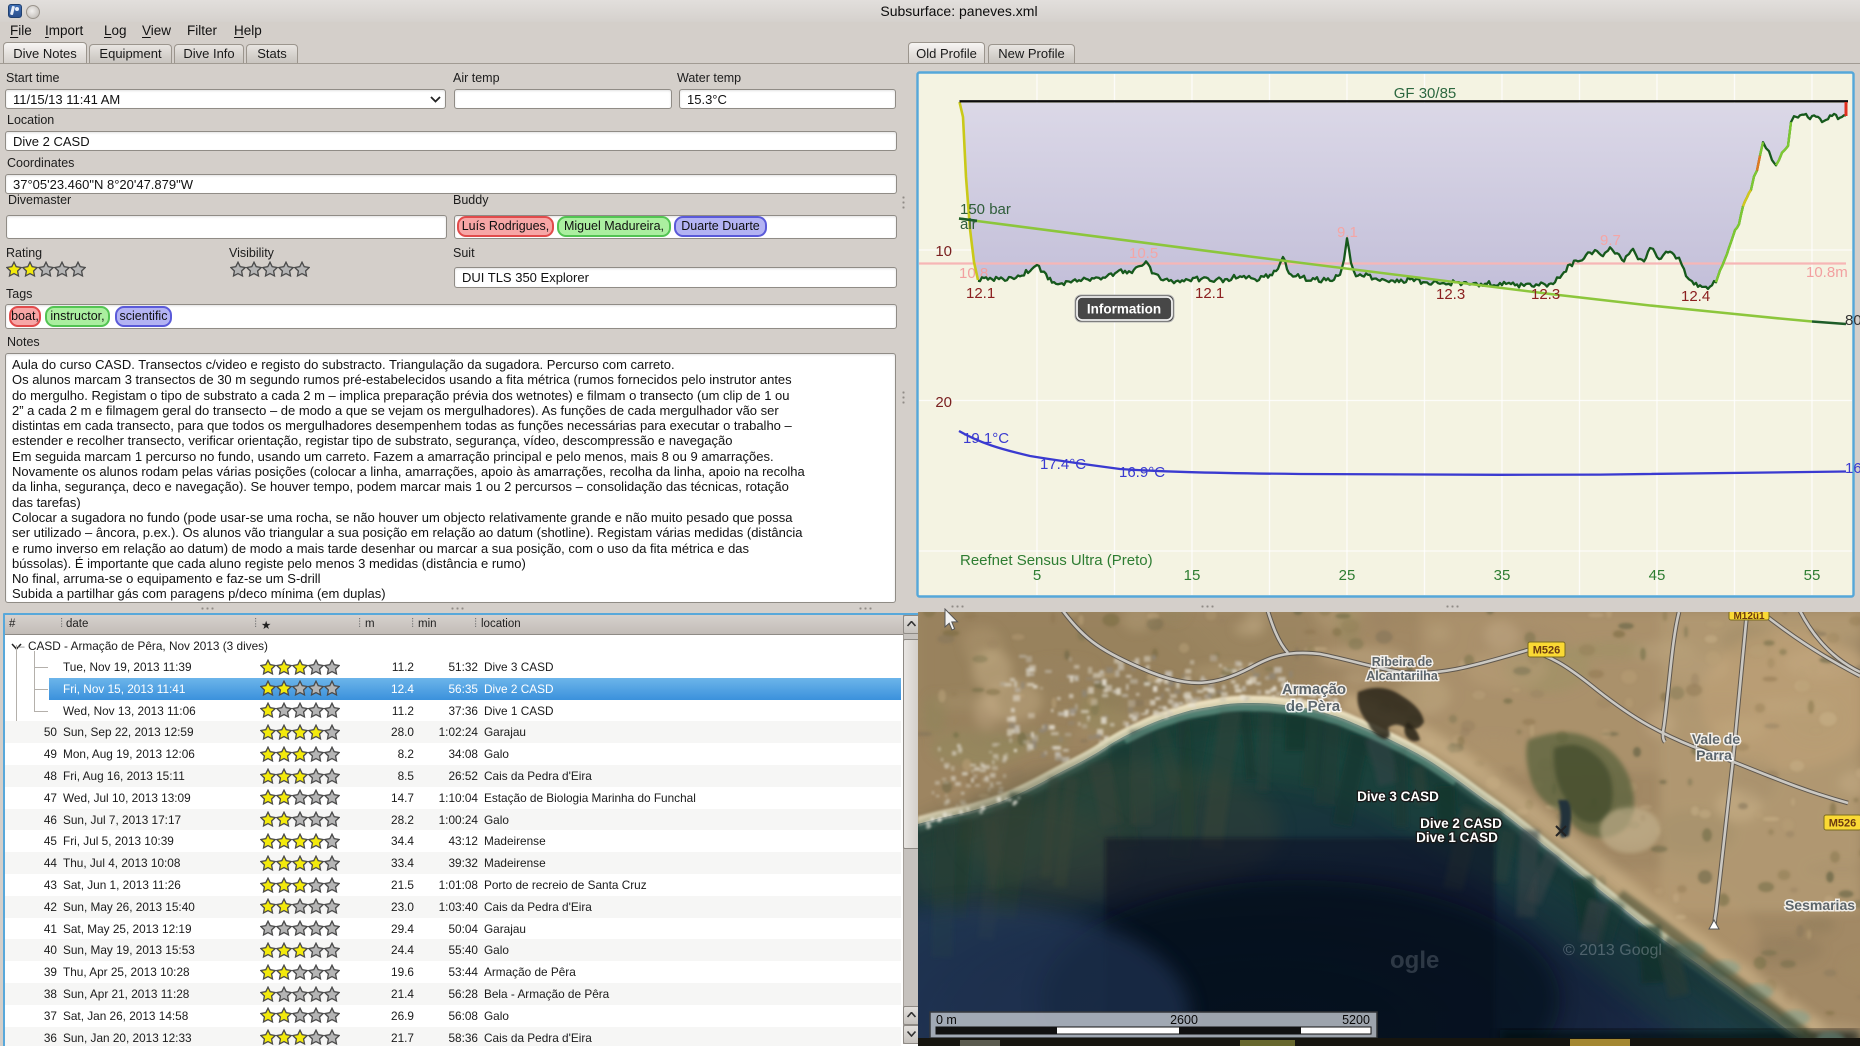  What do you see at coordinates (943, 402) in the screenshot?
I see `svg-text: 20` at bounding box center [943, 402].